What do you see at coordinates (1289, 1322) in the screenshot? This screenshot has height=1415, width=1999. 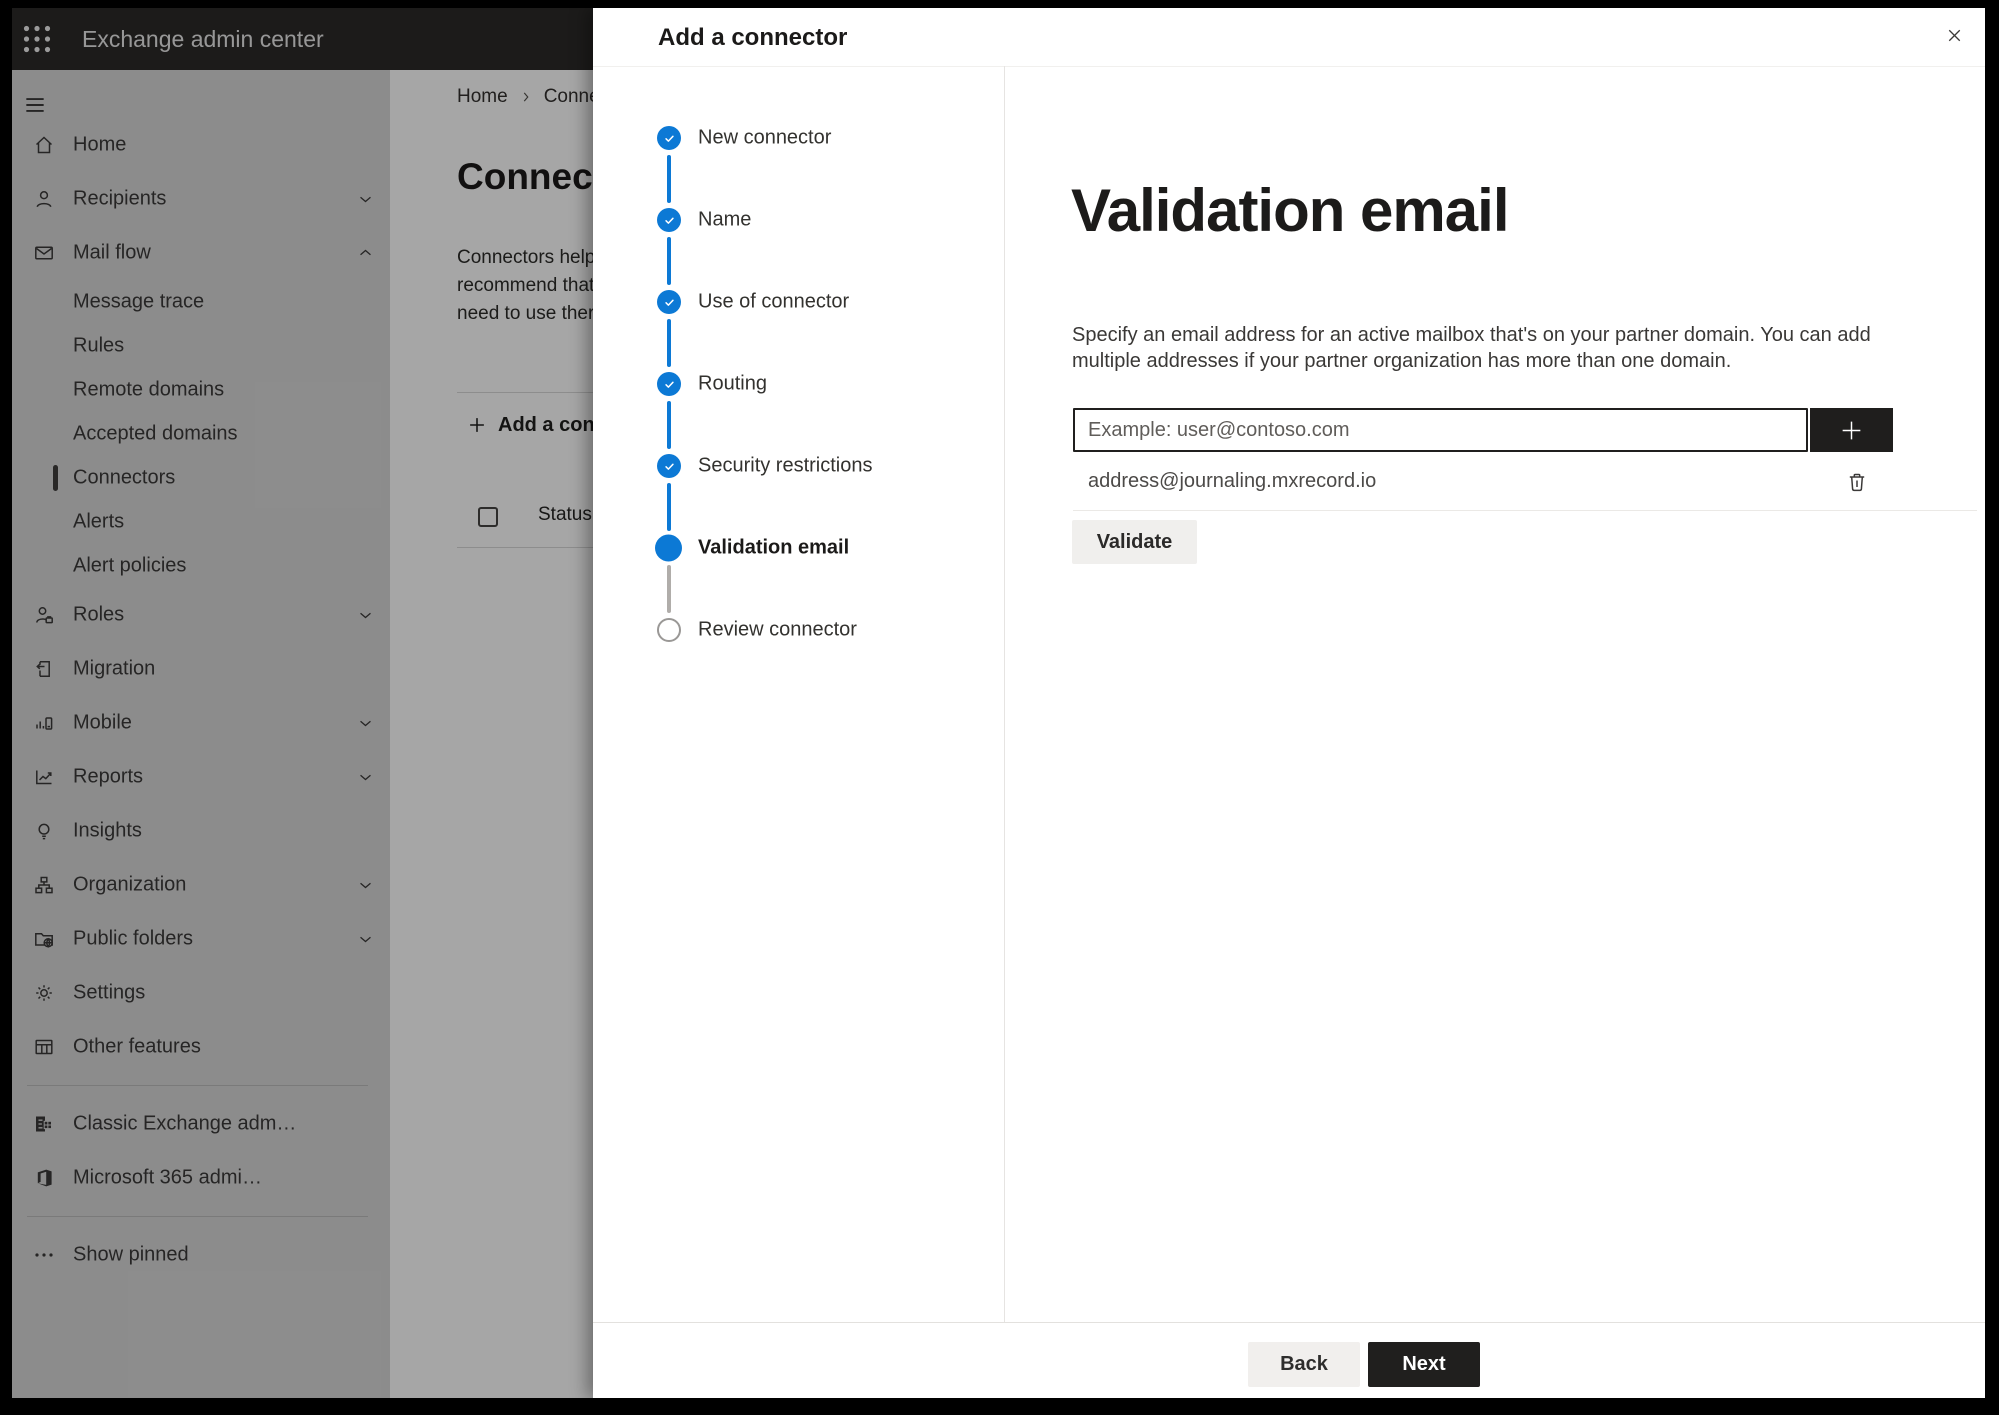 I see `panel-footer-divider` at bounding box center [1289, 1322].